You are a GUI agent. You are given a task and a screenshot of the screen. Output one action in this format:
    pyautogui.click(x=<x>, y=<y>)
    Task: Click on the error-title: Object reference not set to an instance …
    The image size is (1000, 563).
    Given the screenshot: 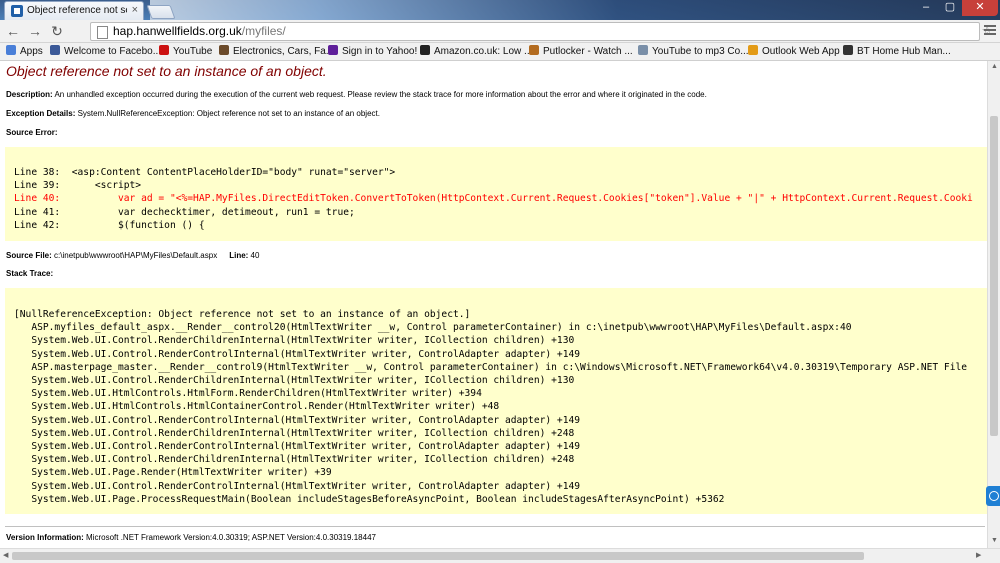 What is the action you would take?
    pyautogui.click(x=166, y=71)
    